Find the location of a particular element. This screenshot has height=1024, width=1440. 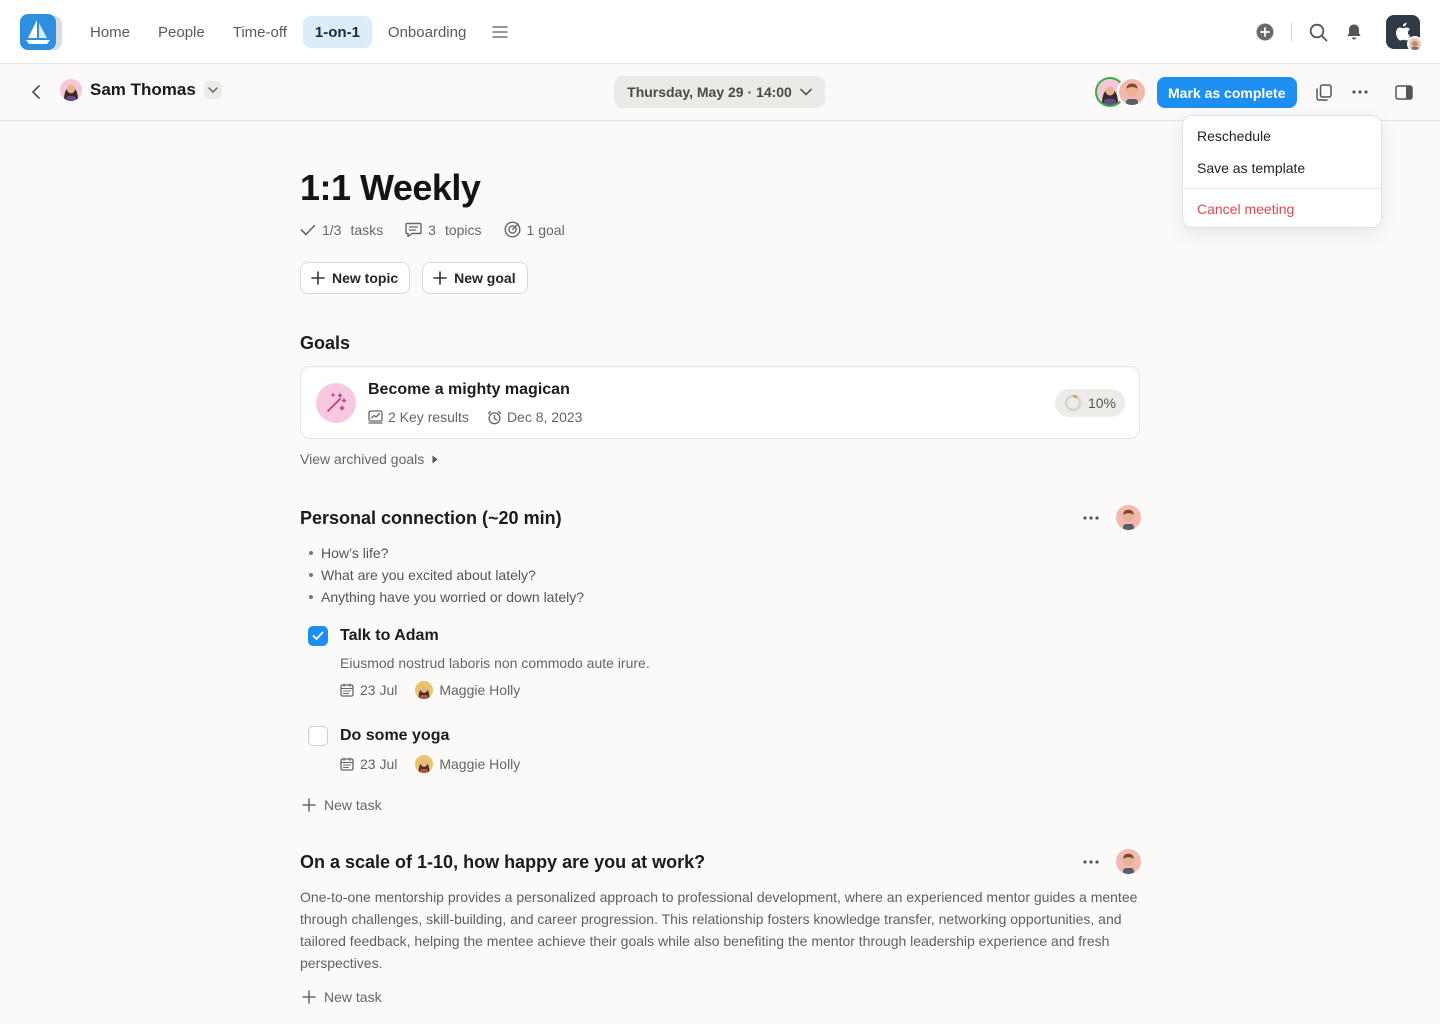

task-title: Talk to Adam is located at coordinates (389, 636).